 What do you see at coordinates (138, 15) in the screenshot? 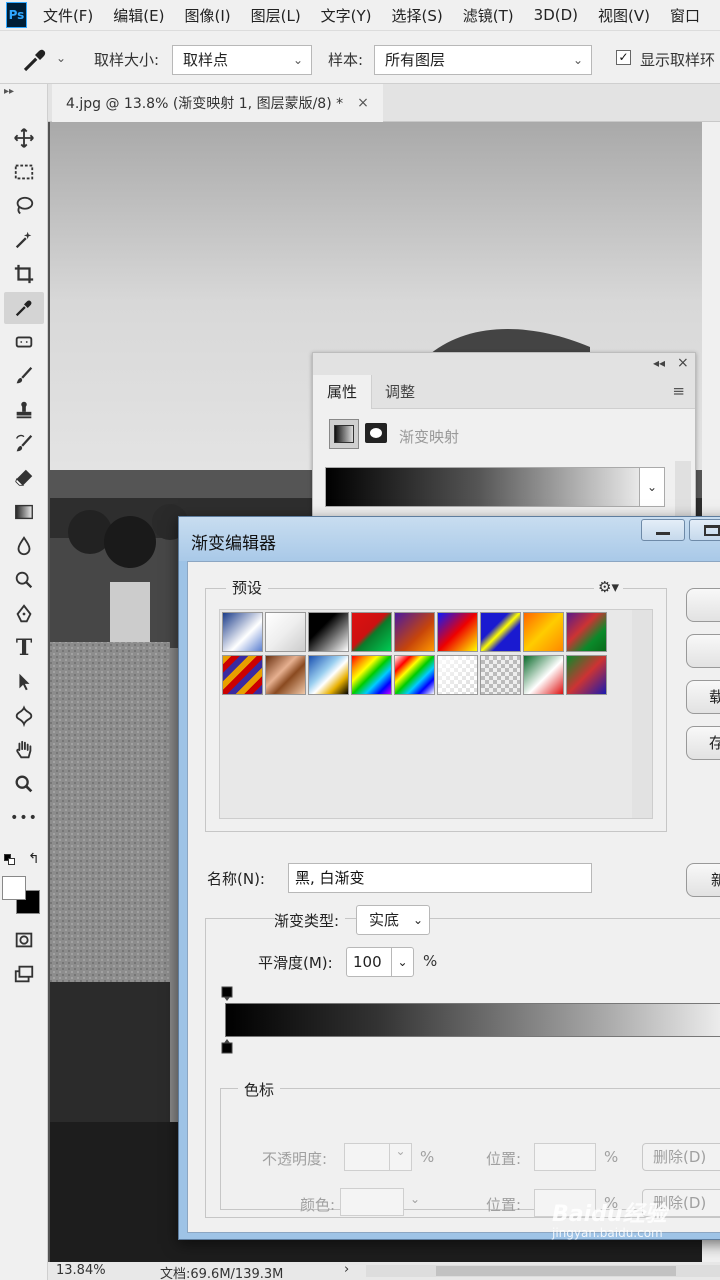
I see `menu-edit: 编辑(E)` at bounding box center [138, 15].